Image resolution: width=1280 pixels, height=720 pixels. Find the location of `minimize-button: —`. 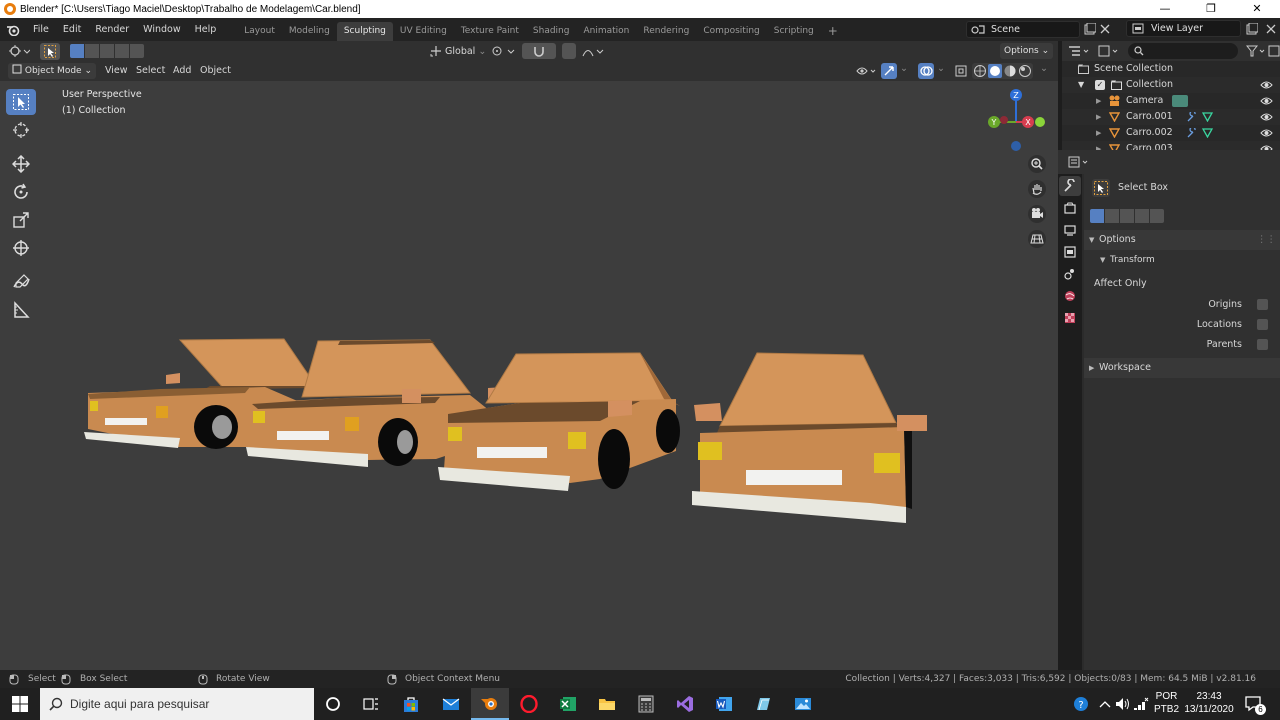

minimize-button: — is located at coordinates (1165, 9).